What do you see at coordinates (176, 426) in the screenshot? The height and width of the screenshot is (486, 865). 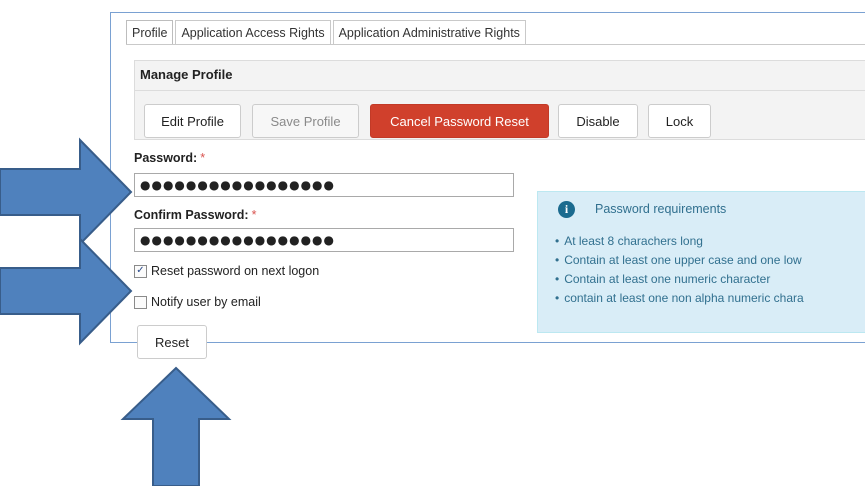 I see `arrow-up-icon` at bounding box center [176, 426].